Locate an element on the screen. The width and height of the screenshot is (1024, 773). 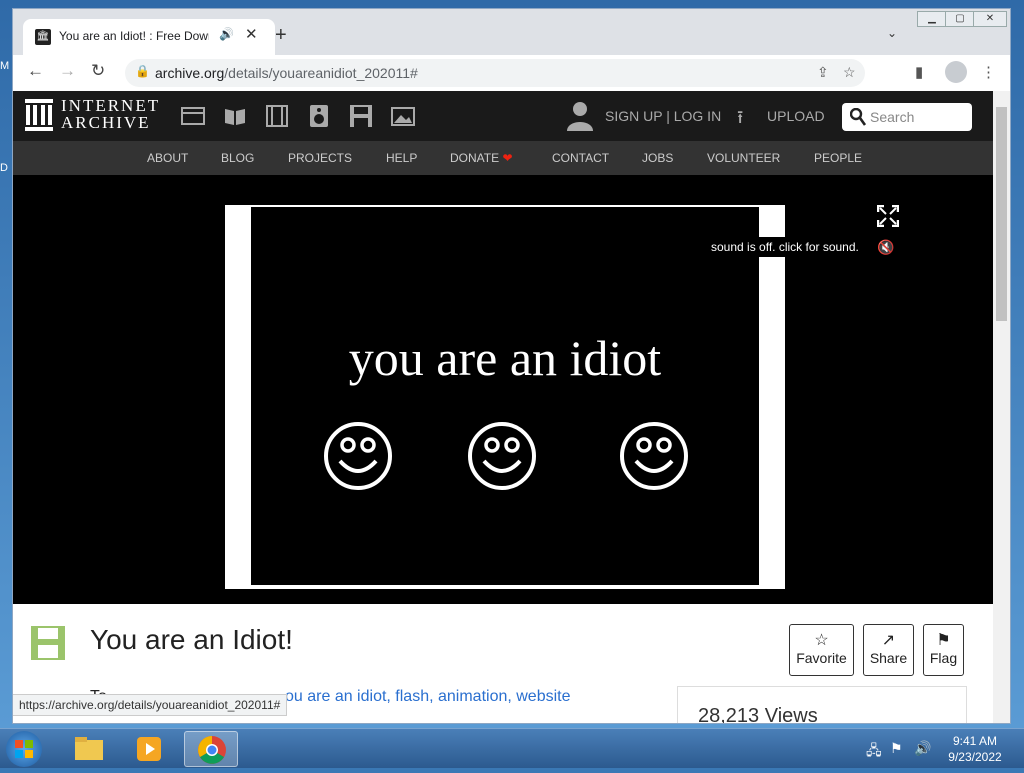
item-title: You are an Idiot! is located at coordinates (191, 639).